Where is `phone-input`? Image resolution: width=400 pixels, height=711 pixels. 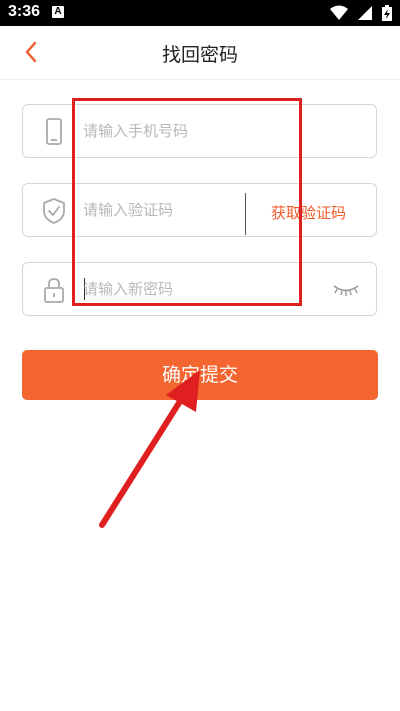
phone-input is located at coordinates (163, 131).